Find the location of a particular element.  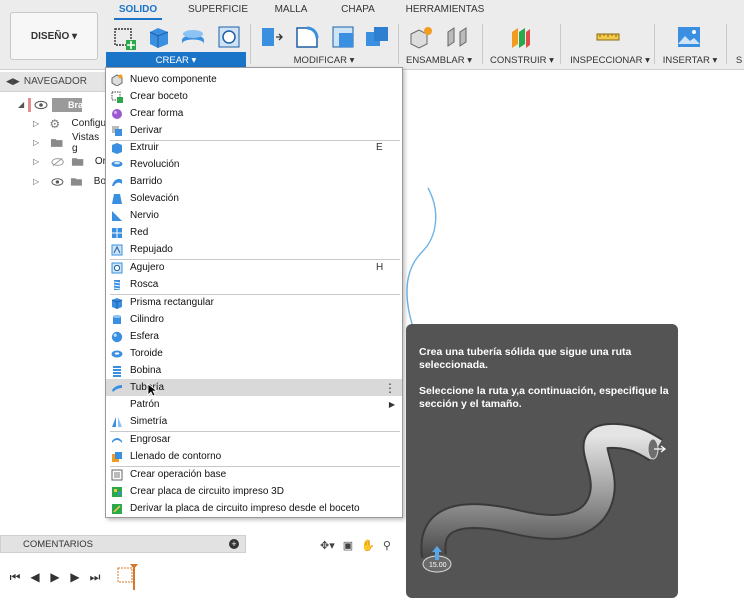

menu-item-thread: Rosca is located at coordinates (254, 284).